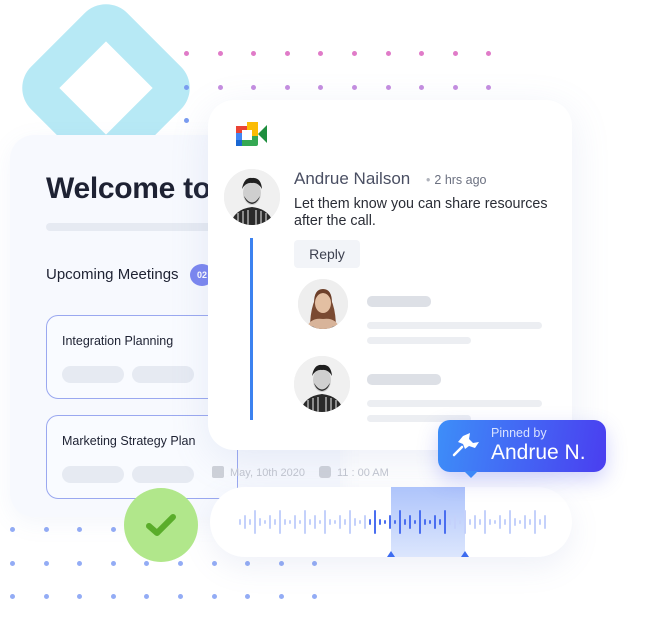 The width and height of the screenshot is (660, 633). I want to click on author-avatar, so click(252, 197).